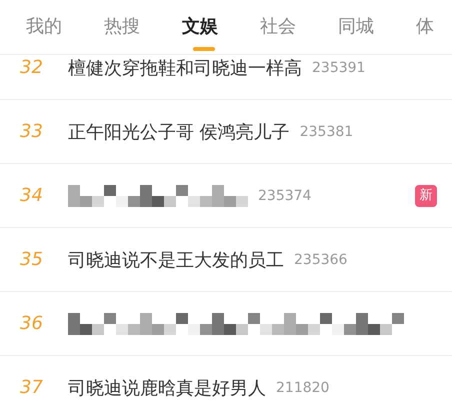 The height and width of the screenshot is (419, 452). Describe the element at coordinates (167, 388) in the screenshot. I see `topic-title: 司晓迪说鹿晗真是好男人` at that location.